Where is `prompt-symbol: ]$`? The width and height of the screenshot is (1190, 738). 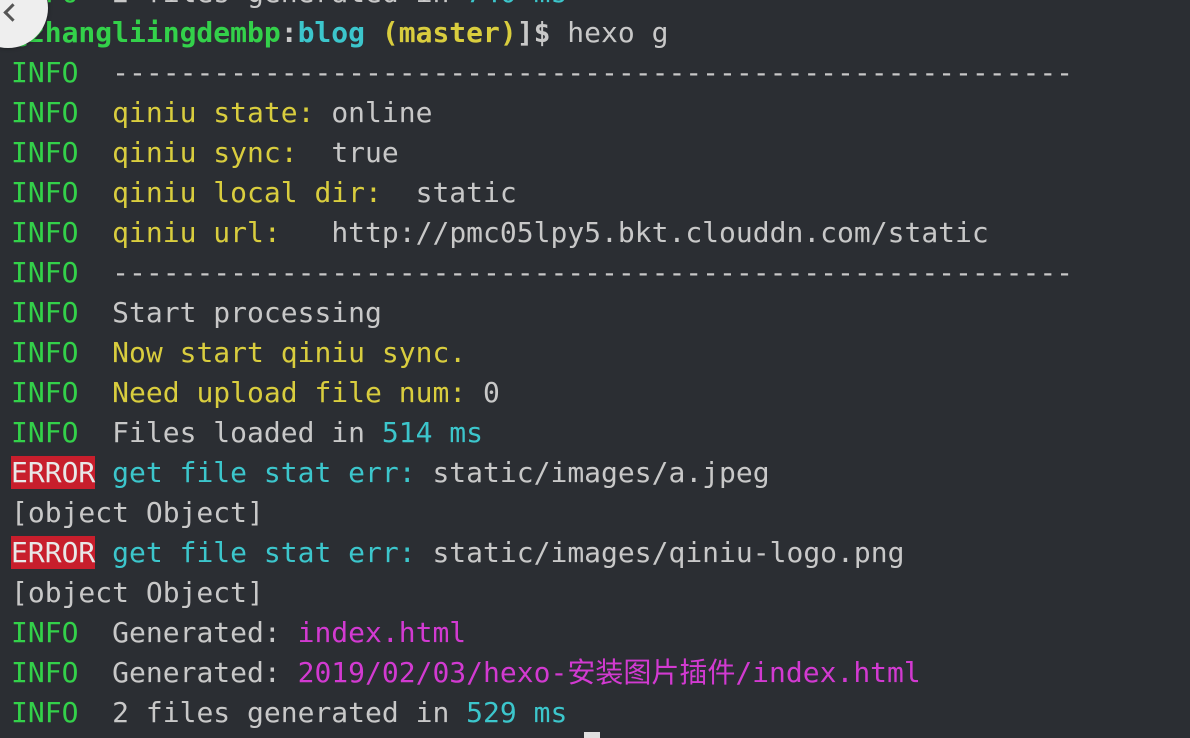
prompt-symbol: ]$ is located at coordinates (533, 32).